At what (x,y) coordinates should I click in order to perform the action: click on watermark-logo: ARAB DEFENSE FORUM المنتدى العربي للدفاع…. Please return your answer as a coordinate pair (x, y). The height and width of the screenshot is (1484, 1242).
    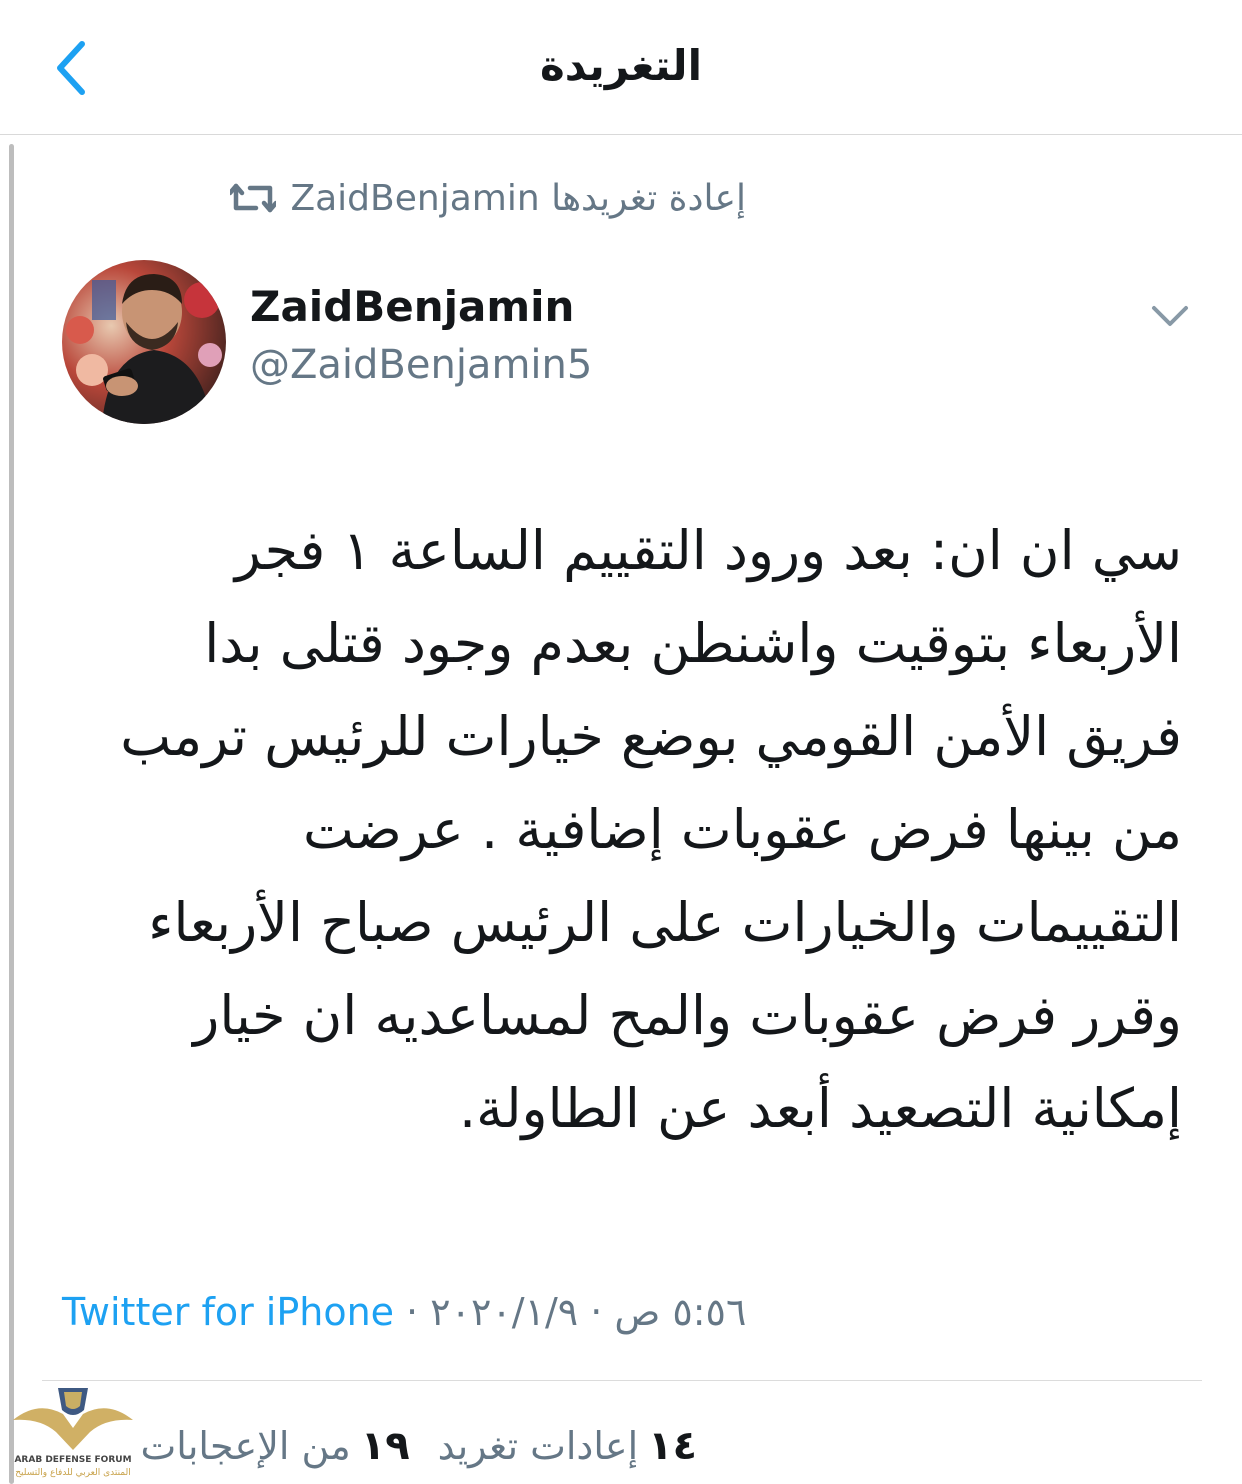
    Looking at the image, I should click on (73, 1430).